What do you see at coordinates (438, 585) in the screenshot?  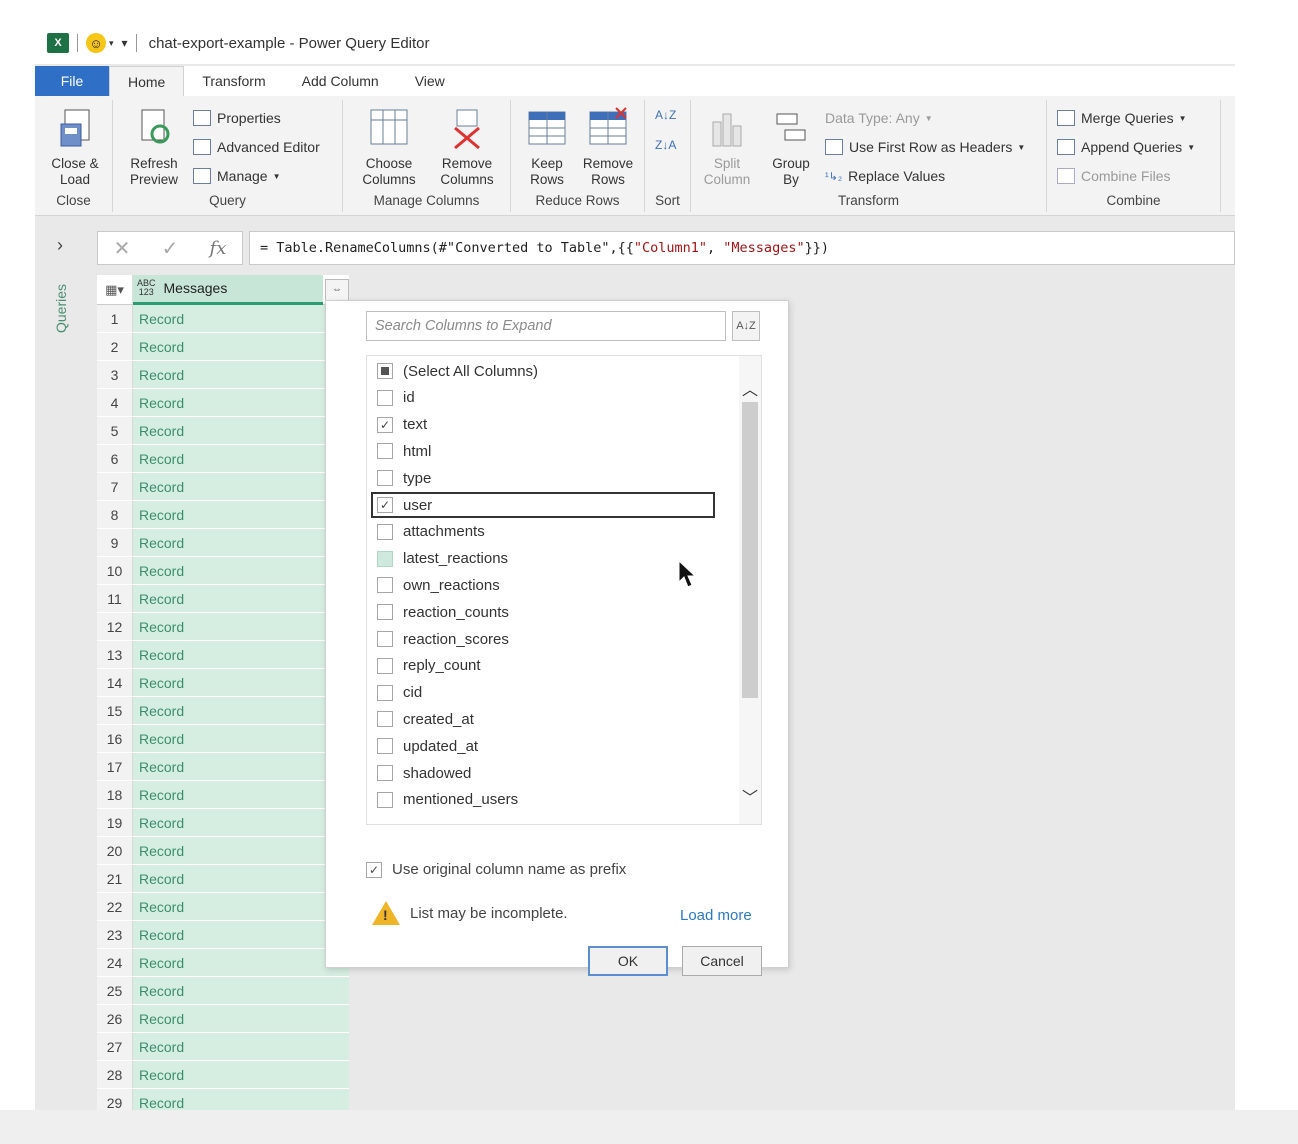 I see `column-option: own_reactions` at bounding box center [438, 585].